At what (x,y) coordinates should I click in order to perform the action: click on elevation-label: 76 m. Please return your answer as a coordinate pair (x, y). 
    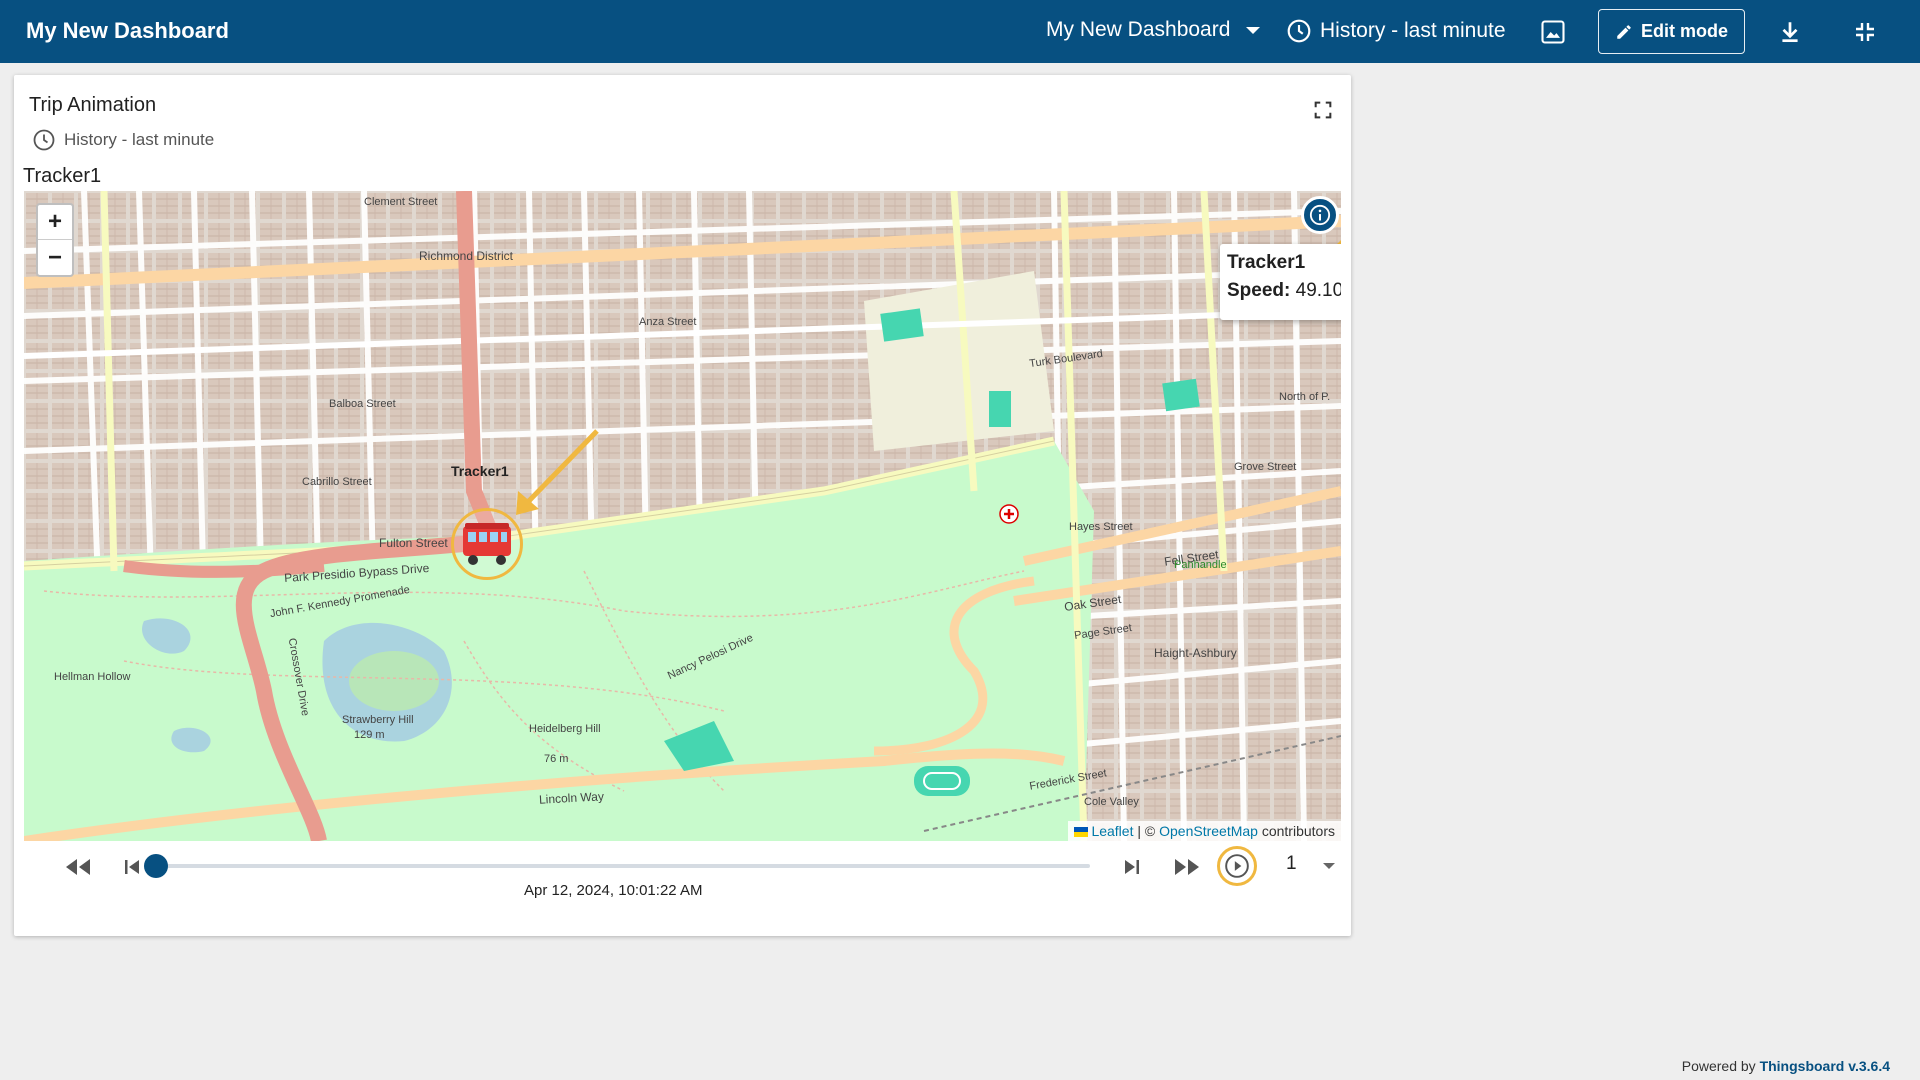
    Looking at the image, I should click on (556, 759).